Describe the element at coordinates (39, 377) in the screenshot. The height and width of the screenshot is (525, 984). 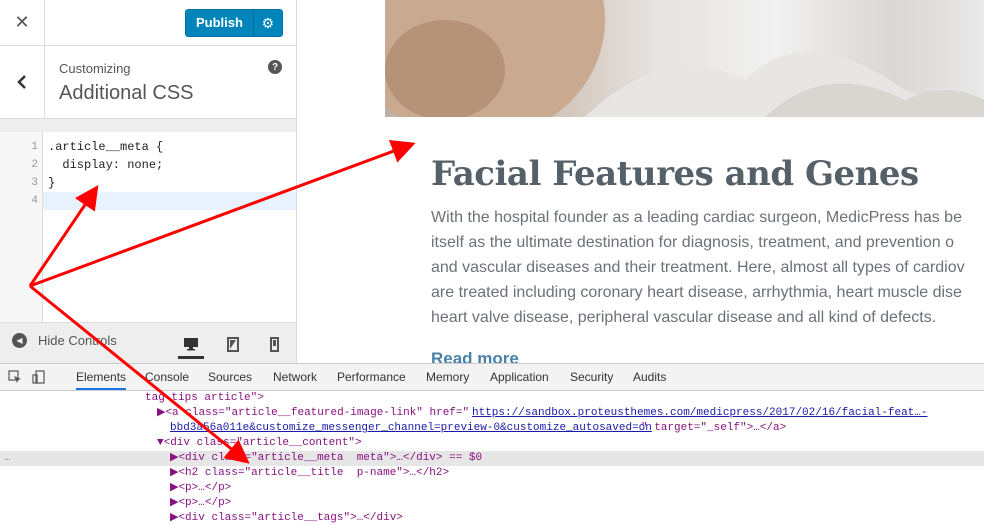
I see `device-toolbar-icon` at that location.